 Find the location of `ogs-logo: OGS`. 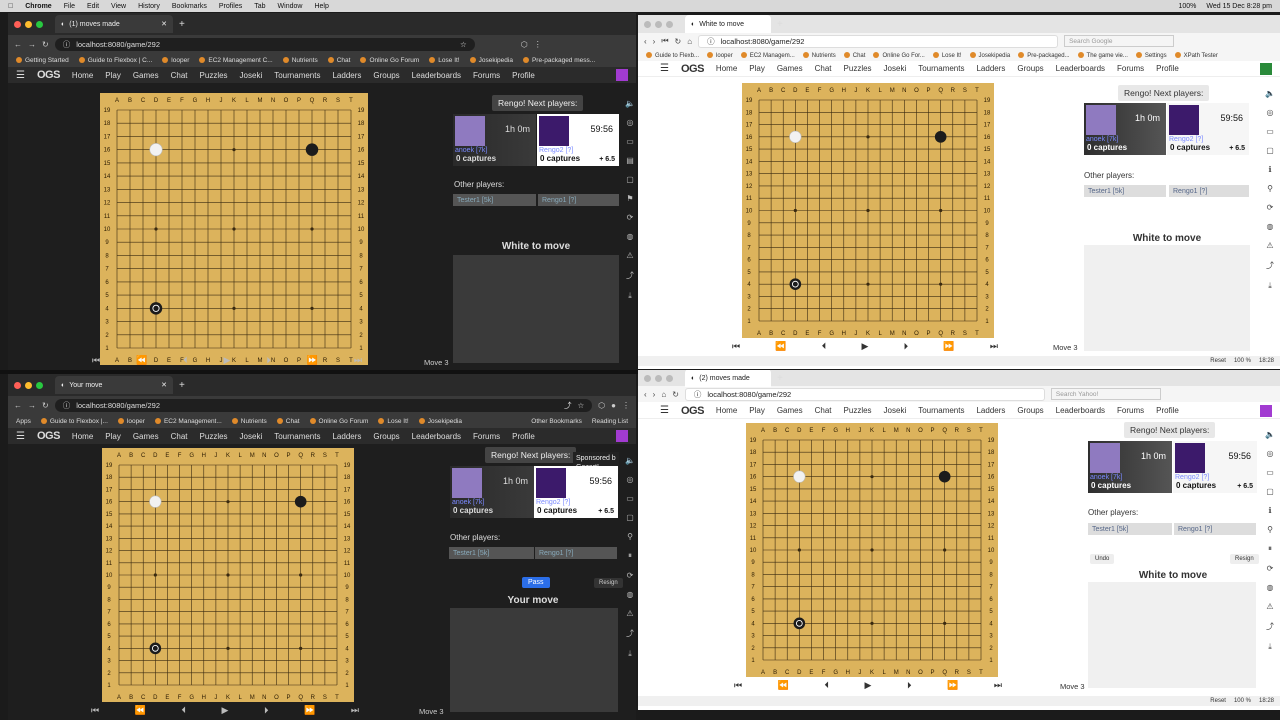

ogs-logo: OGS is located at coordinates (692, 411).